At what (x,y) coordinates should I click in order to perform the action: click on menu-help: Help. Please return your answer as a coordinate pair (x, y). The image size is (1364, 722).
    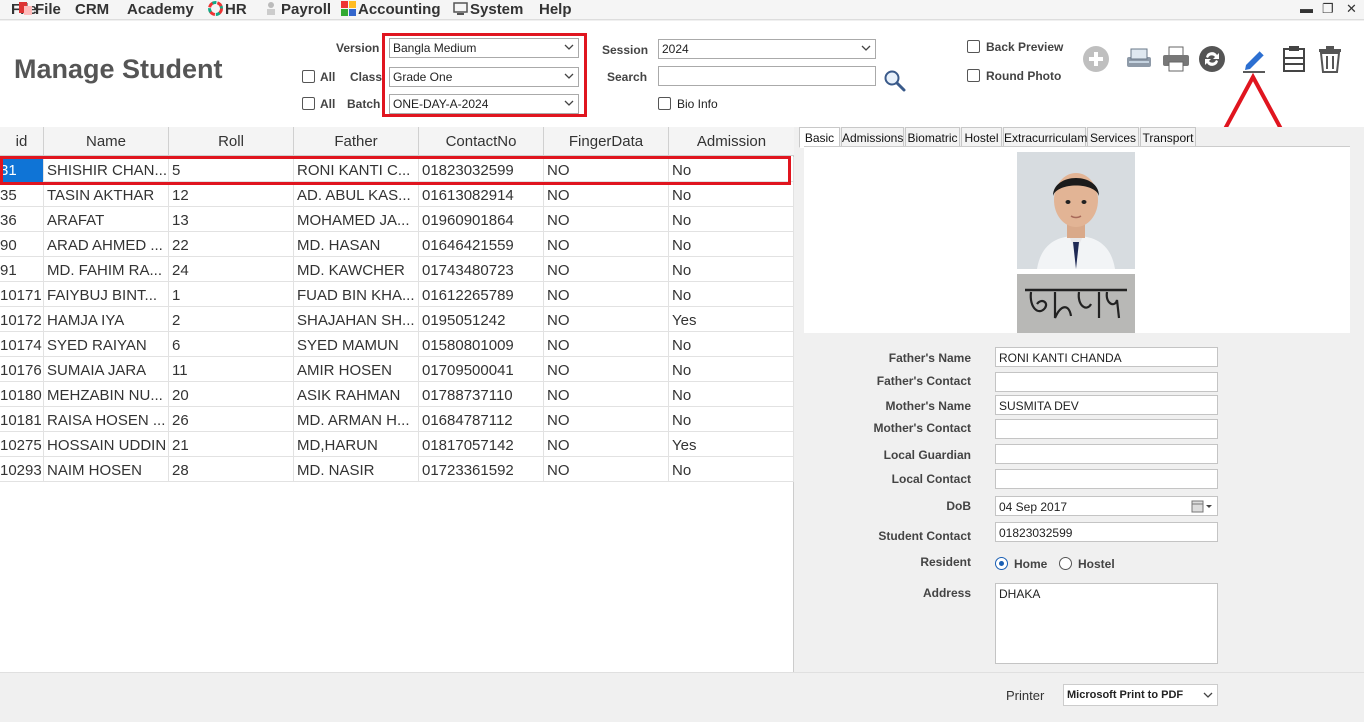
    Looking at the image, I should click on (555, 9).